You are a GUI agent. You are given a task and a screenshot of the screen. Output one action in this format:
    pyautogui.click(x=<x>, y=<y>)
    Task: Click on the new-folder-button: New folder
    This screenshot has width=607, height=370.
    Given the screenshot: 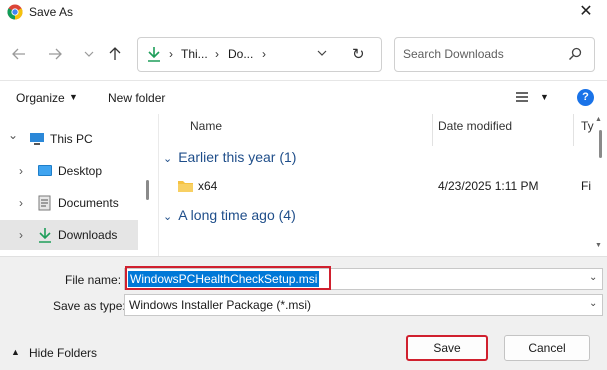 What is the action you would take?
    pyautogui.click(x=136, y=98)
    